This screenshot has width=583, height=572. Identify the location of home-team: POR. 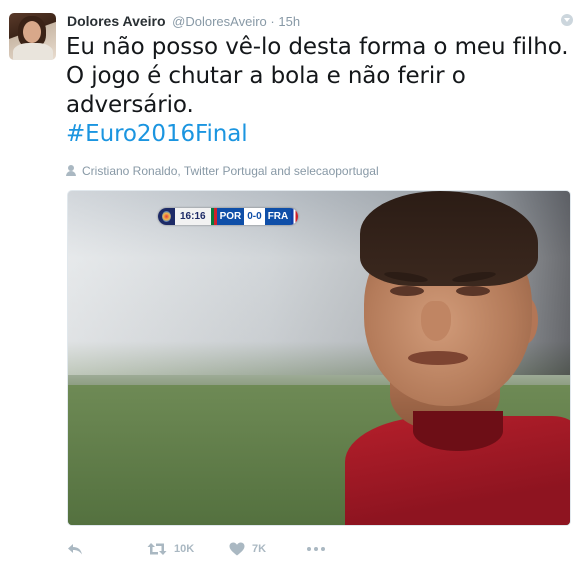
(230, 216).